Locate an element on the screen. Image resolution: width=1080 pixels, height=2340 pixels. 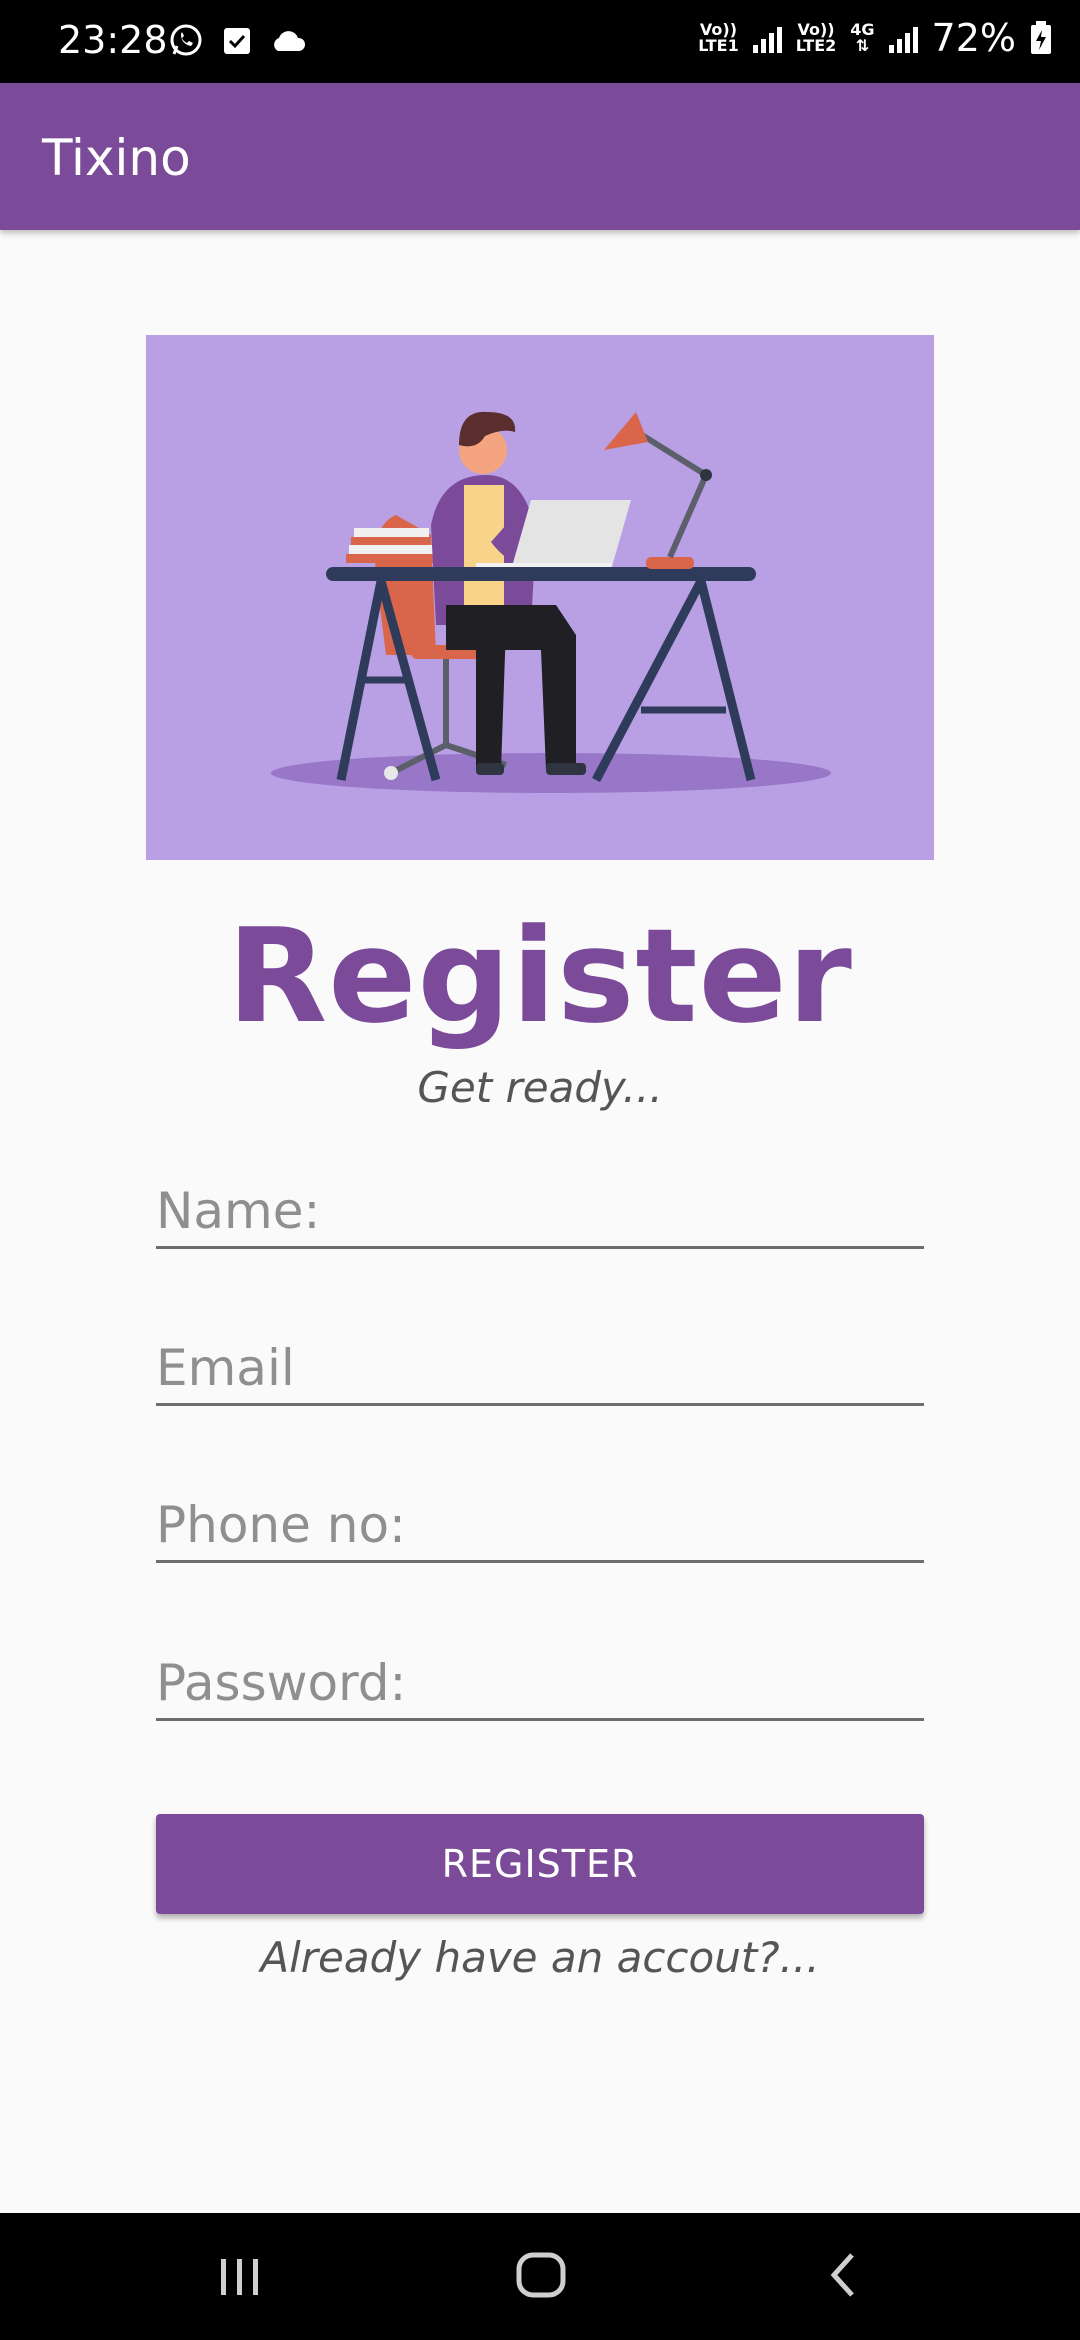
status-bar: 23:28 Vo)) LTE1 Vo)) LTE2 4G ⇅ 72% is located at coordinates (540, 41).